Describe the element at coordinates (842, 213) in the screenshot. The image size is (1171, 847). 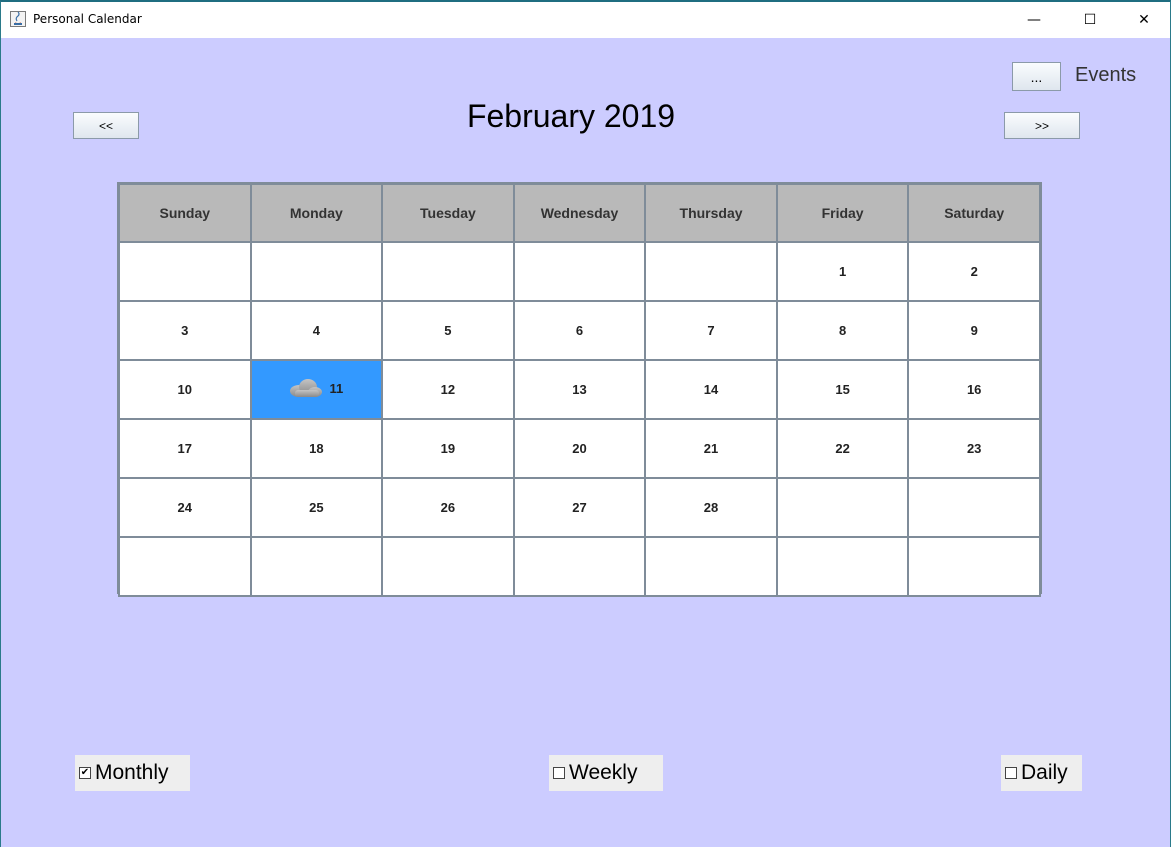
I see `weekday-header: Friday` at that location.